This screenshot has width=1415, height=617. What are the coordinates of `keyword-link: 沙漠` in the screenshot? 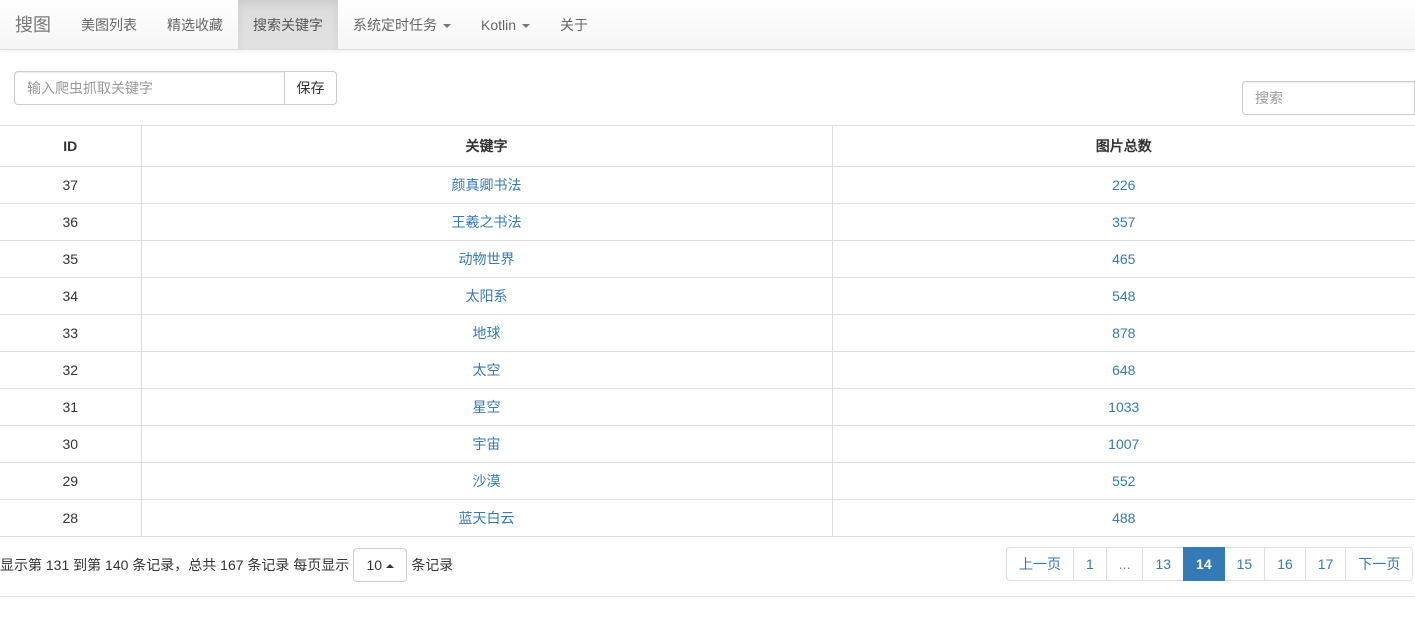 It's located at (487, 481).